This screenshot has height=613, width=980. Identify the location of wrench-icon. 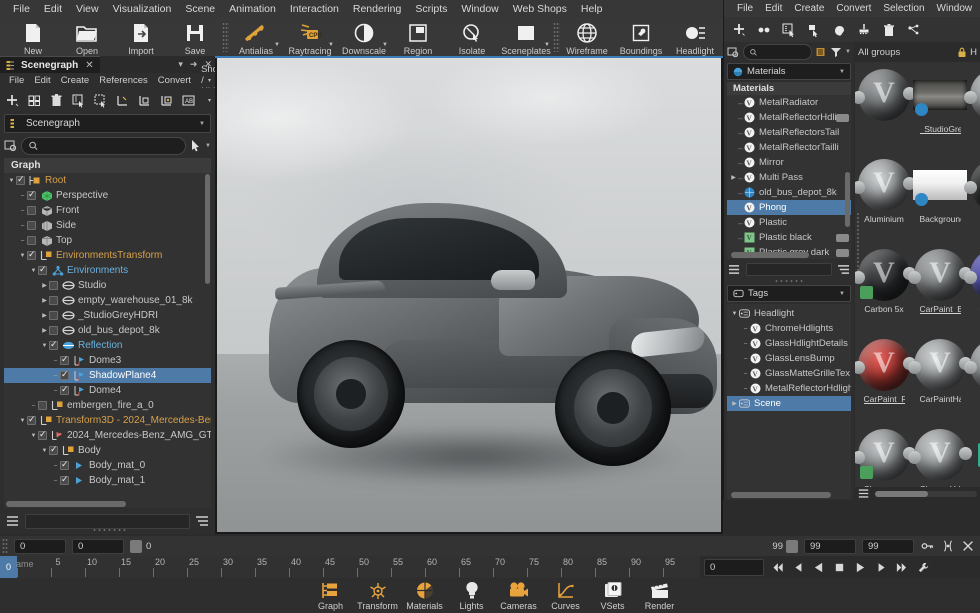
(923, 567).